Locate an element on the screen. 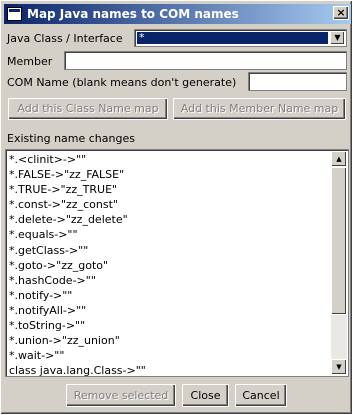 The image size is (353, 415). list-item: *.getClass->"" is located at coordinates (169, 250).